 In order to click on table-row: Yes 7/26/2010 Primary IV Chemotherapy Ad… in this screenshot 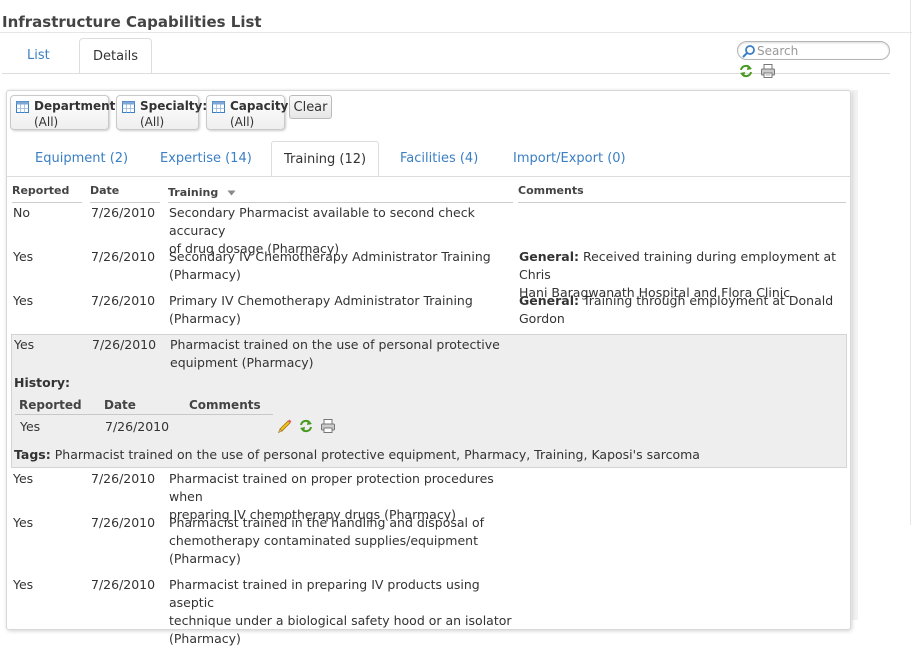, I will do `click(428, 312)`.